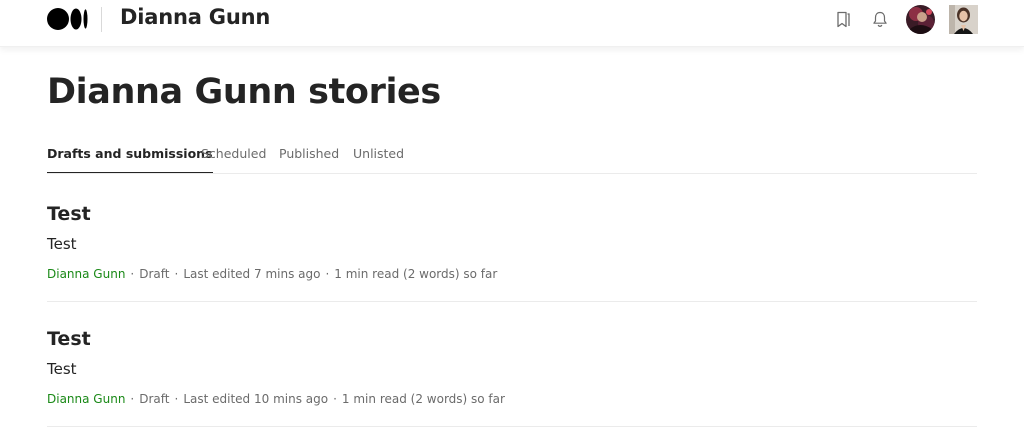  What do you see at coordinates (512, 23) in the screenshot?
I see `top-navigation-bar: Dianna Gunn` at bounding box center [512, 23].